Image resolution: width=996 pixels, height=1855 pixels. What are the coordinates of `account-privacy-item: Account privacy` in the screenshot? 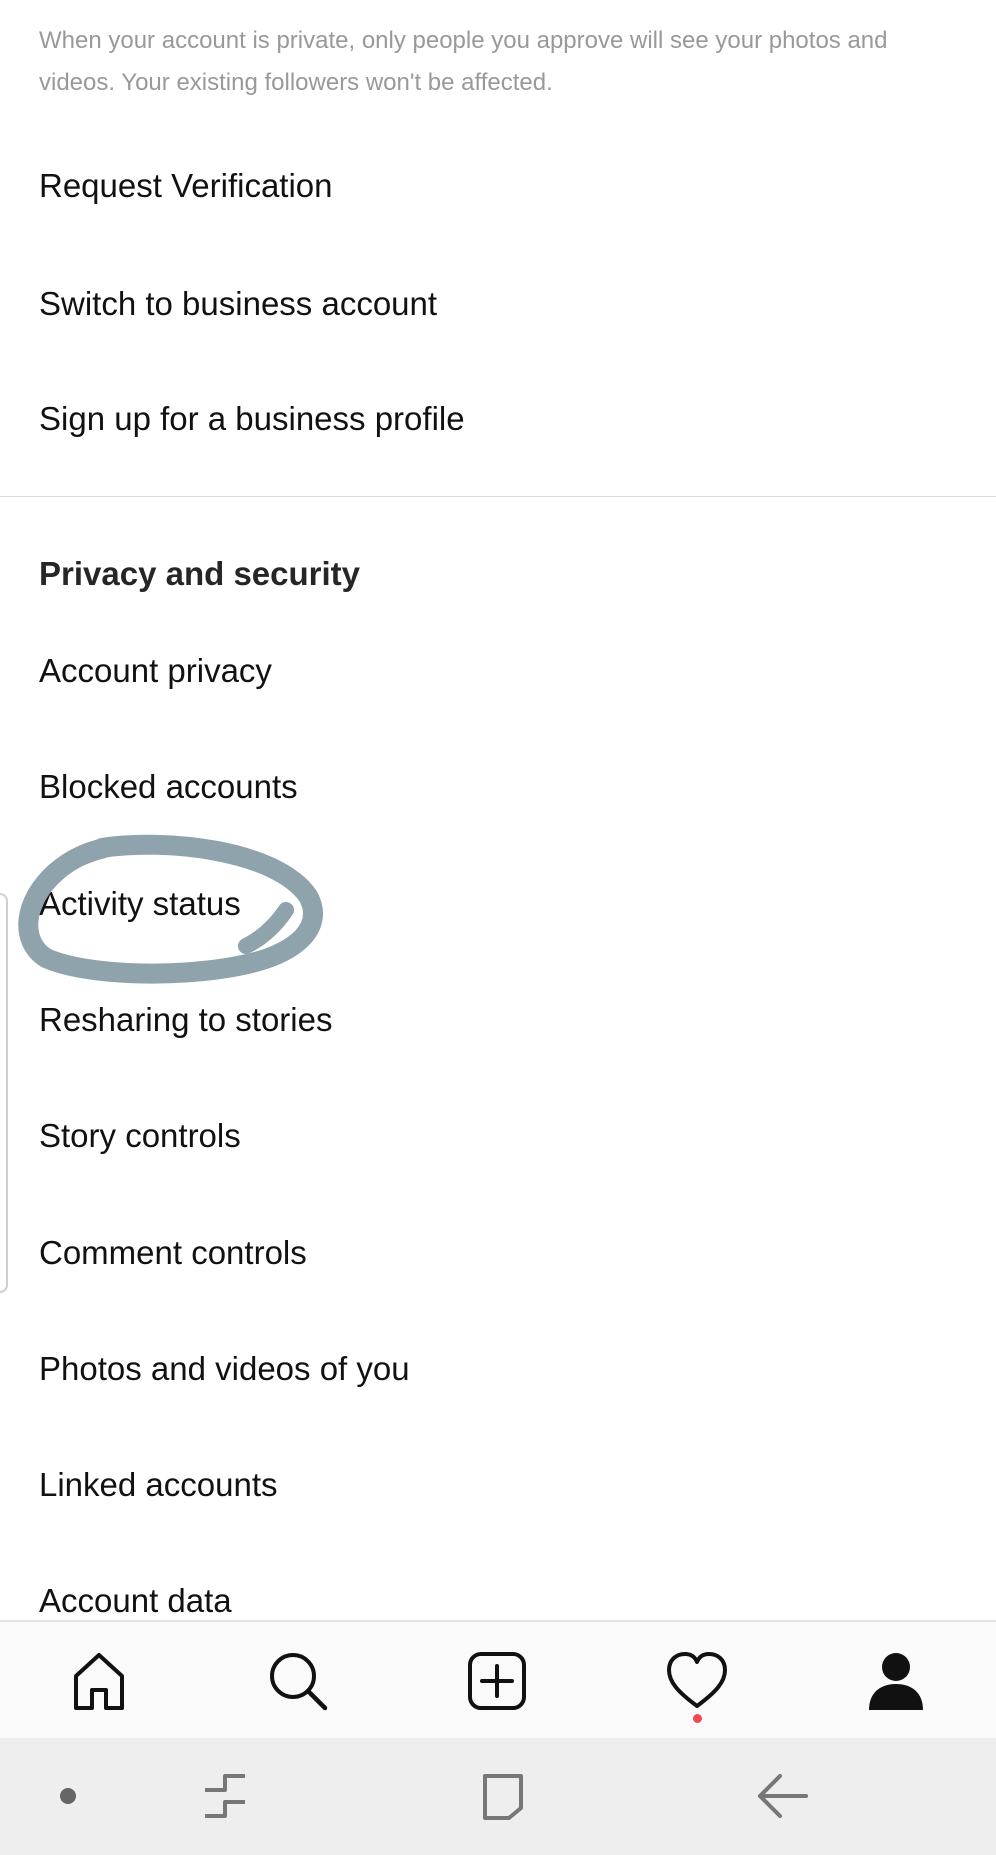 It's located at (155, 671).